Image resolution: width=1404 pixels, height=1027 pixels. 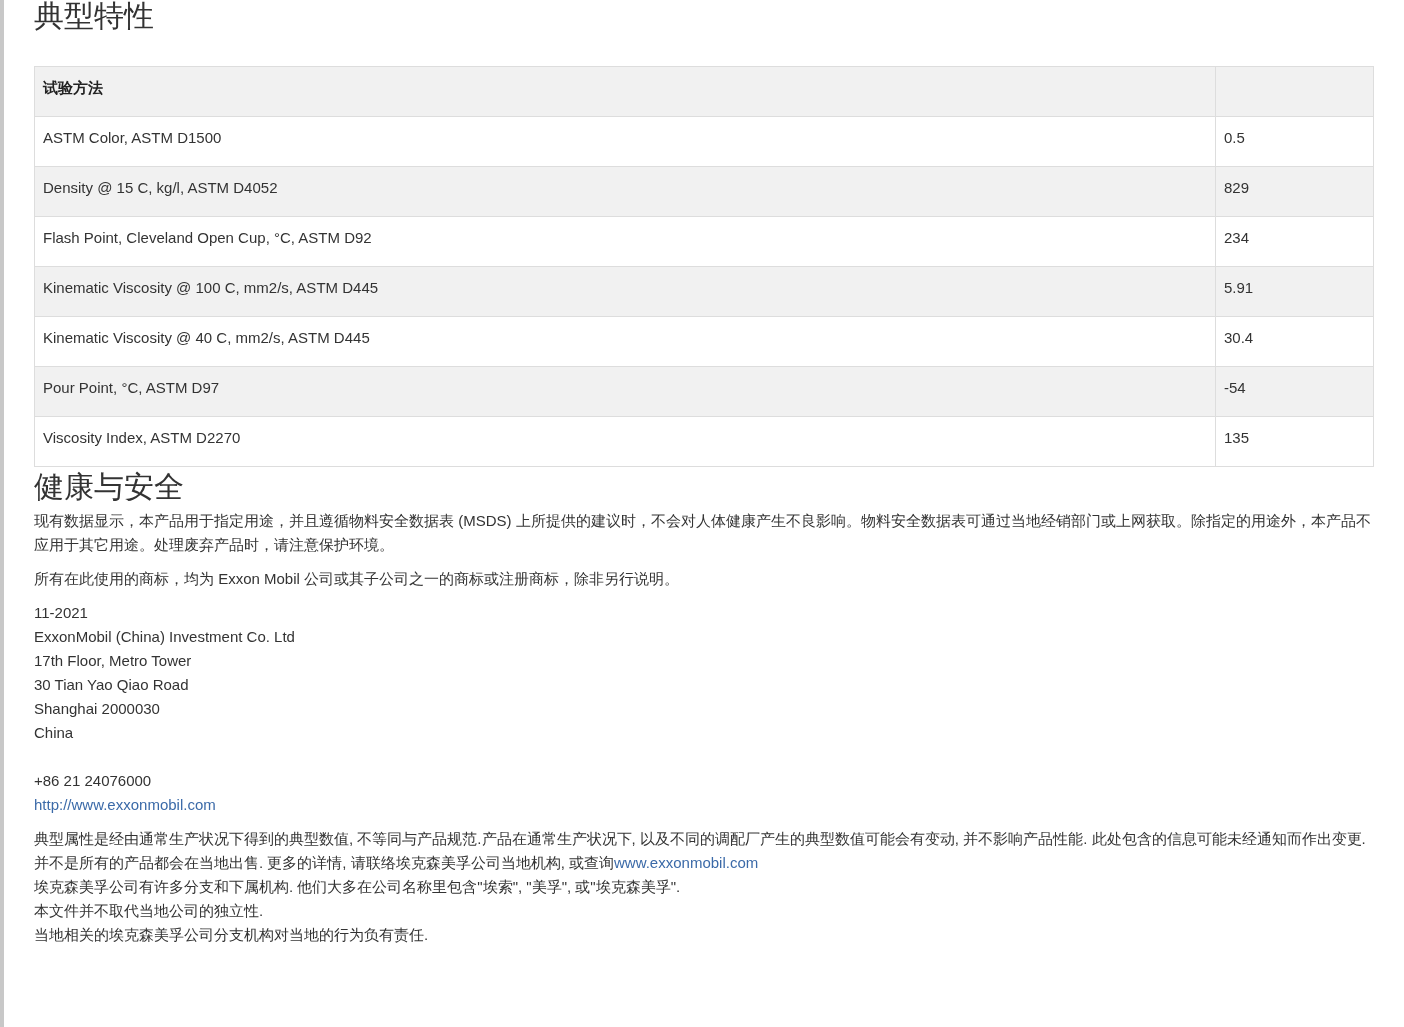 What do you see at coordinates (625, 341) in the screenshot?
I see `property-cell: Kinematic Viscosity @ 40 C, mm2/s, ASTM D445` at bounding box center [625, 341].